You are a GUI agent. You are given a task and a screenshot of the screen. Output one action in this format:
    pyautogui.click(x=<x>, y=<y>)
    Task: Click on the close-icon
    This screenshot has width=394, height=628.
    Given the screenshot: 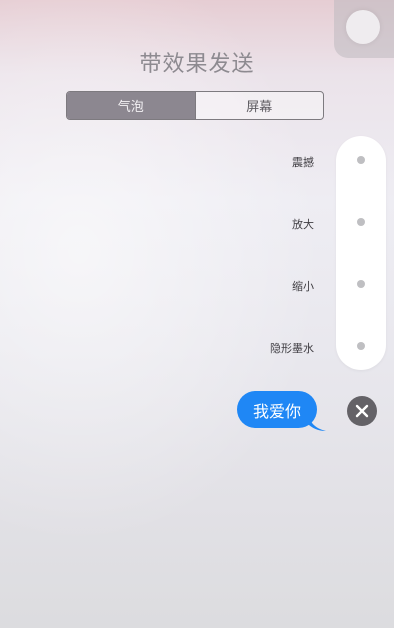 What is the action you would take?
    pyautogui.click(x=362, y=411)
    